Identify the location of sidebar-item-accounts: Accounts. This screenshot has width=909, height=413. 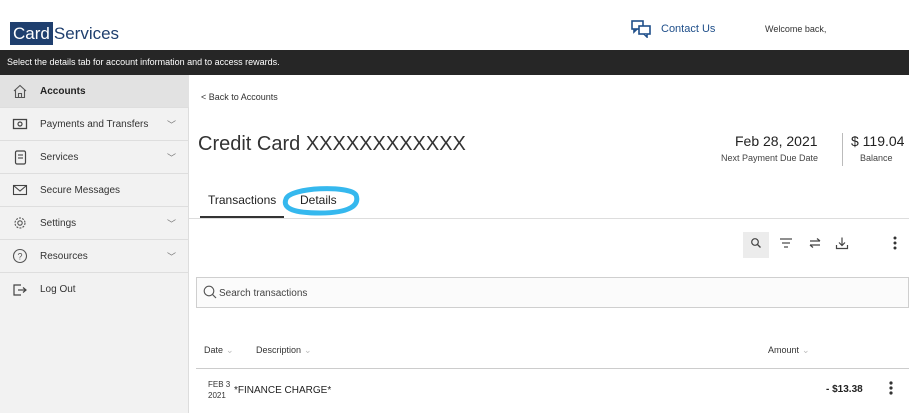
(94, 91).